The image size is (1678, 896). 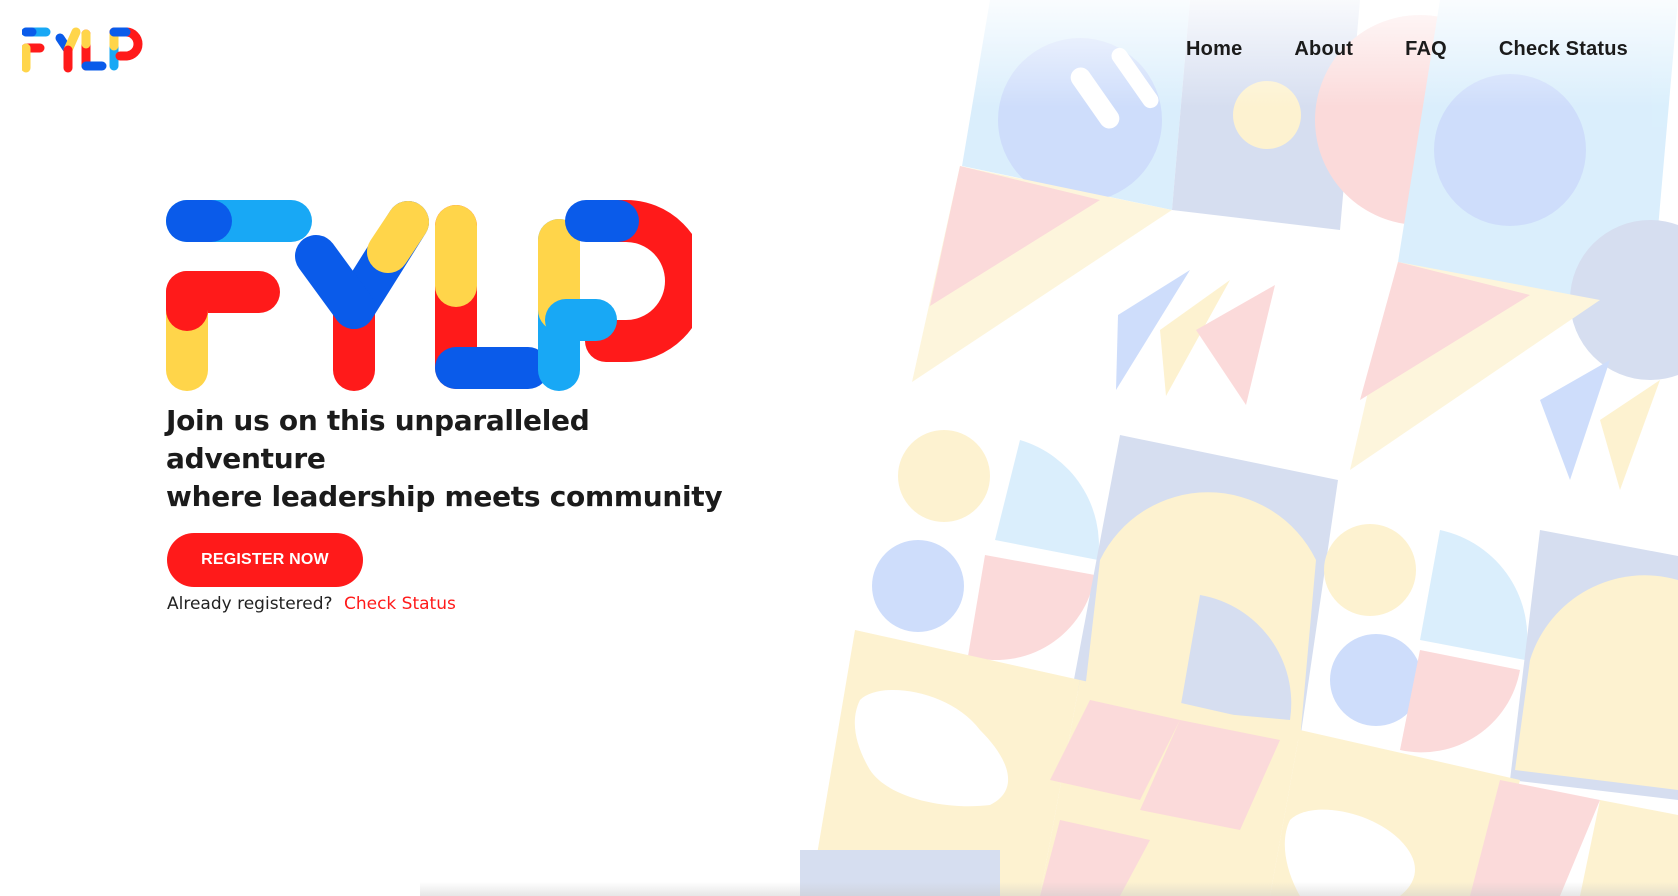 I want to click on nav-faq-link: FAQ, so click(x=1426, y=49).